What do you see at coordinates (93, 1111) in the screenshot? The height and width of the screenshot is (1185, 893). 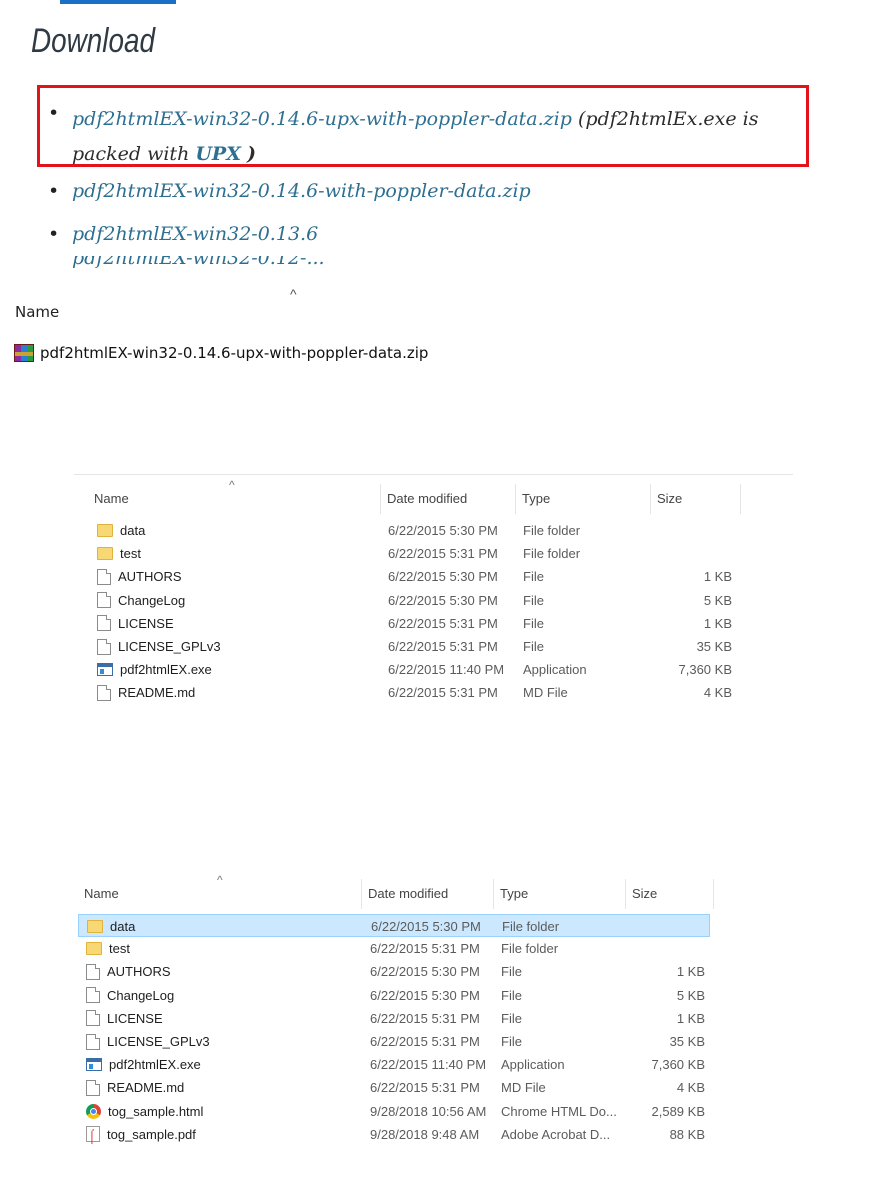 I see `chrome-icon` at bounding box center [93, 1111].